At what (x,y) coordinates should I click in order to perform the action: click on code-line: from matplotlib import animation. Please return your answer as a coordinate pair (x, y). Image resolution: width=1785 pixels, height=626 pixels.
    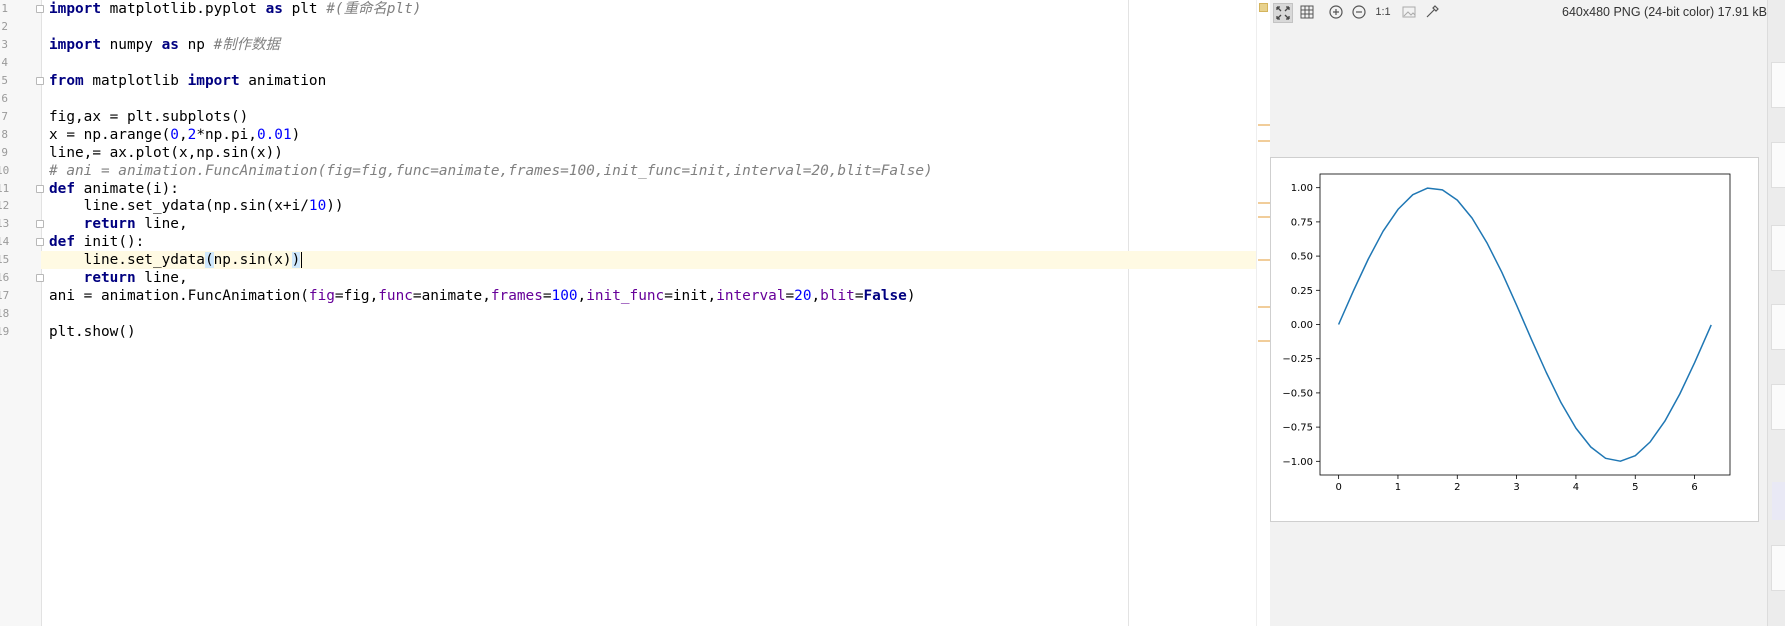
    Looking at the image, I should click on (187, 81).